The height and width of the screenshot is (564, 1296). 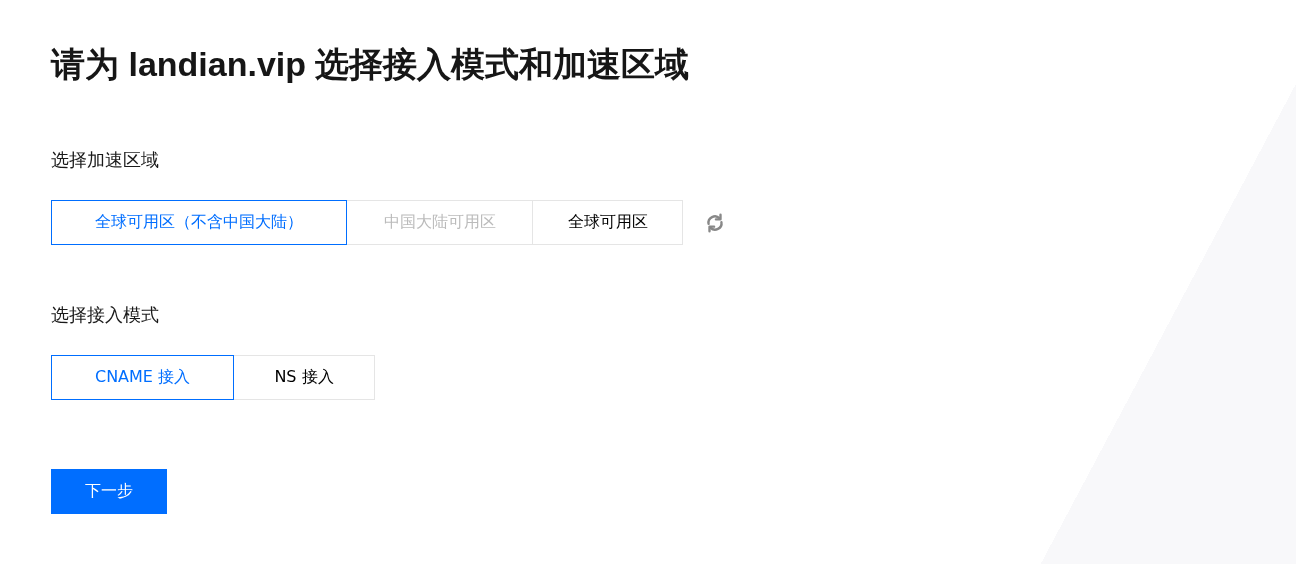 I want to click on region-option: 全球可用区（不含中国大陆）, so click(x=199, y=222).